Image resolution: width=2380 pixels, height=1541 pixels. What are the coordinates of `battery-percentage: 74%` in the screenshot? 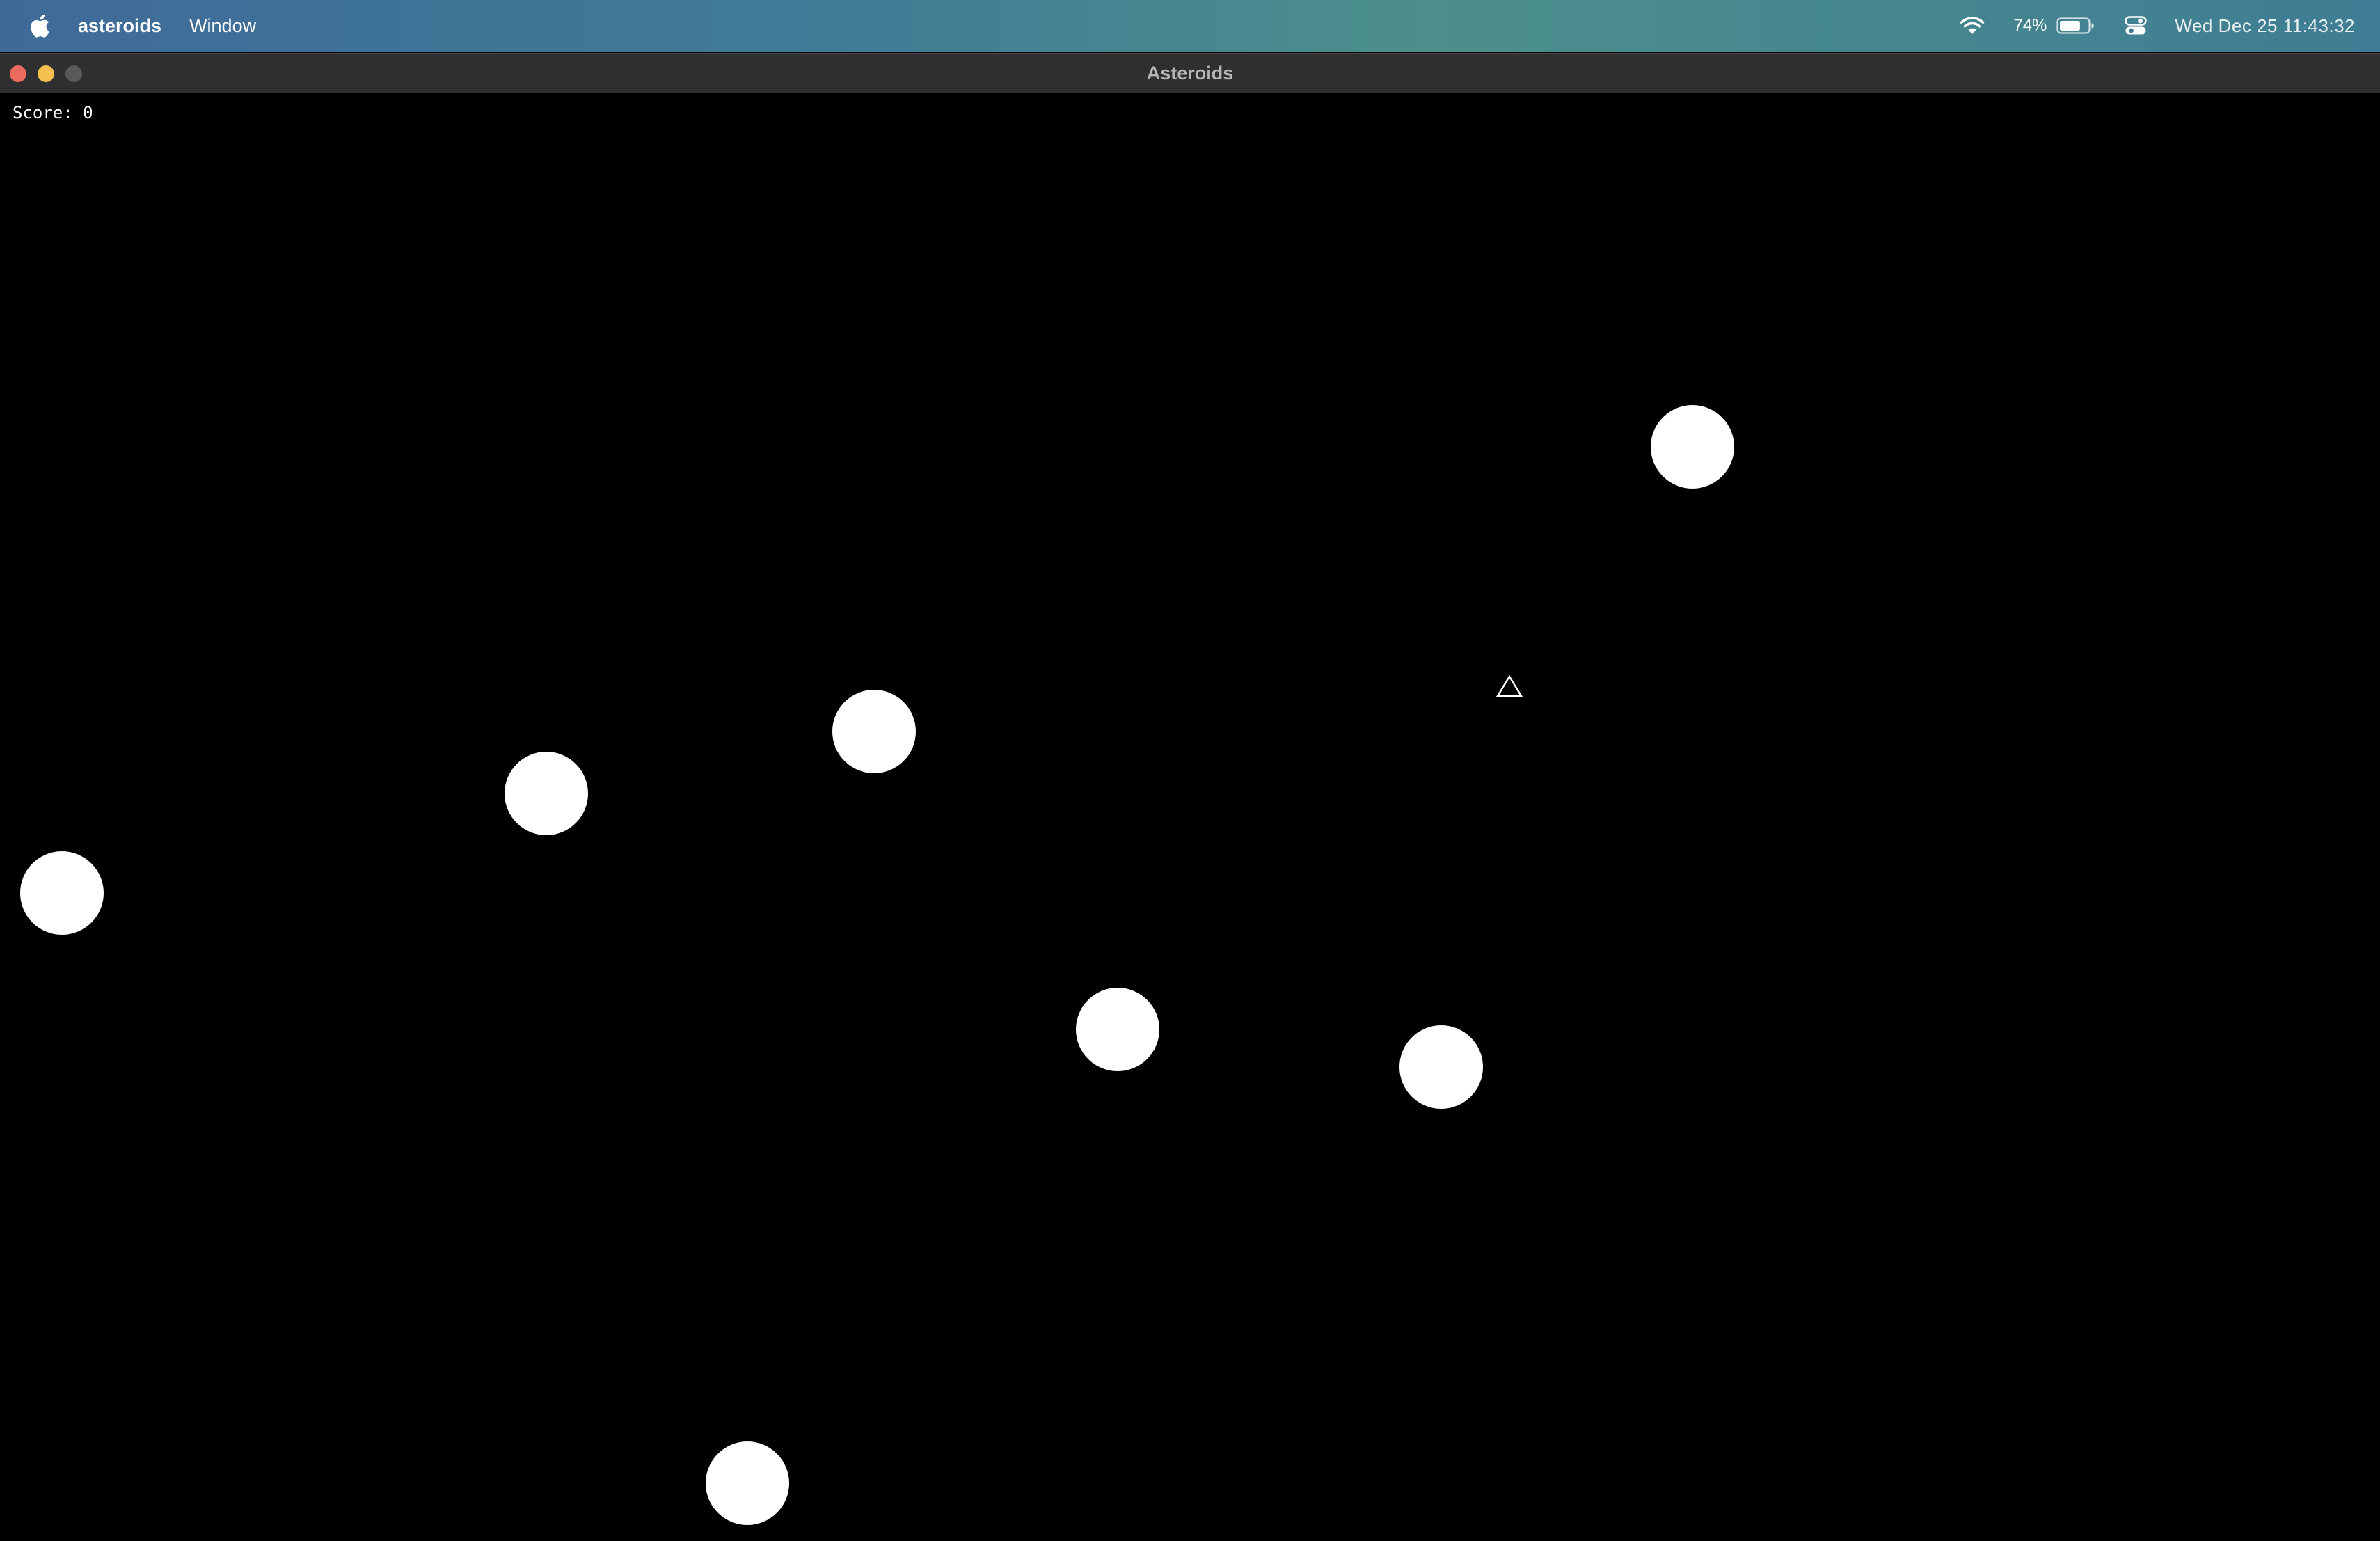 It's located at (2030, 25).